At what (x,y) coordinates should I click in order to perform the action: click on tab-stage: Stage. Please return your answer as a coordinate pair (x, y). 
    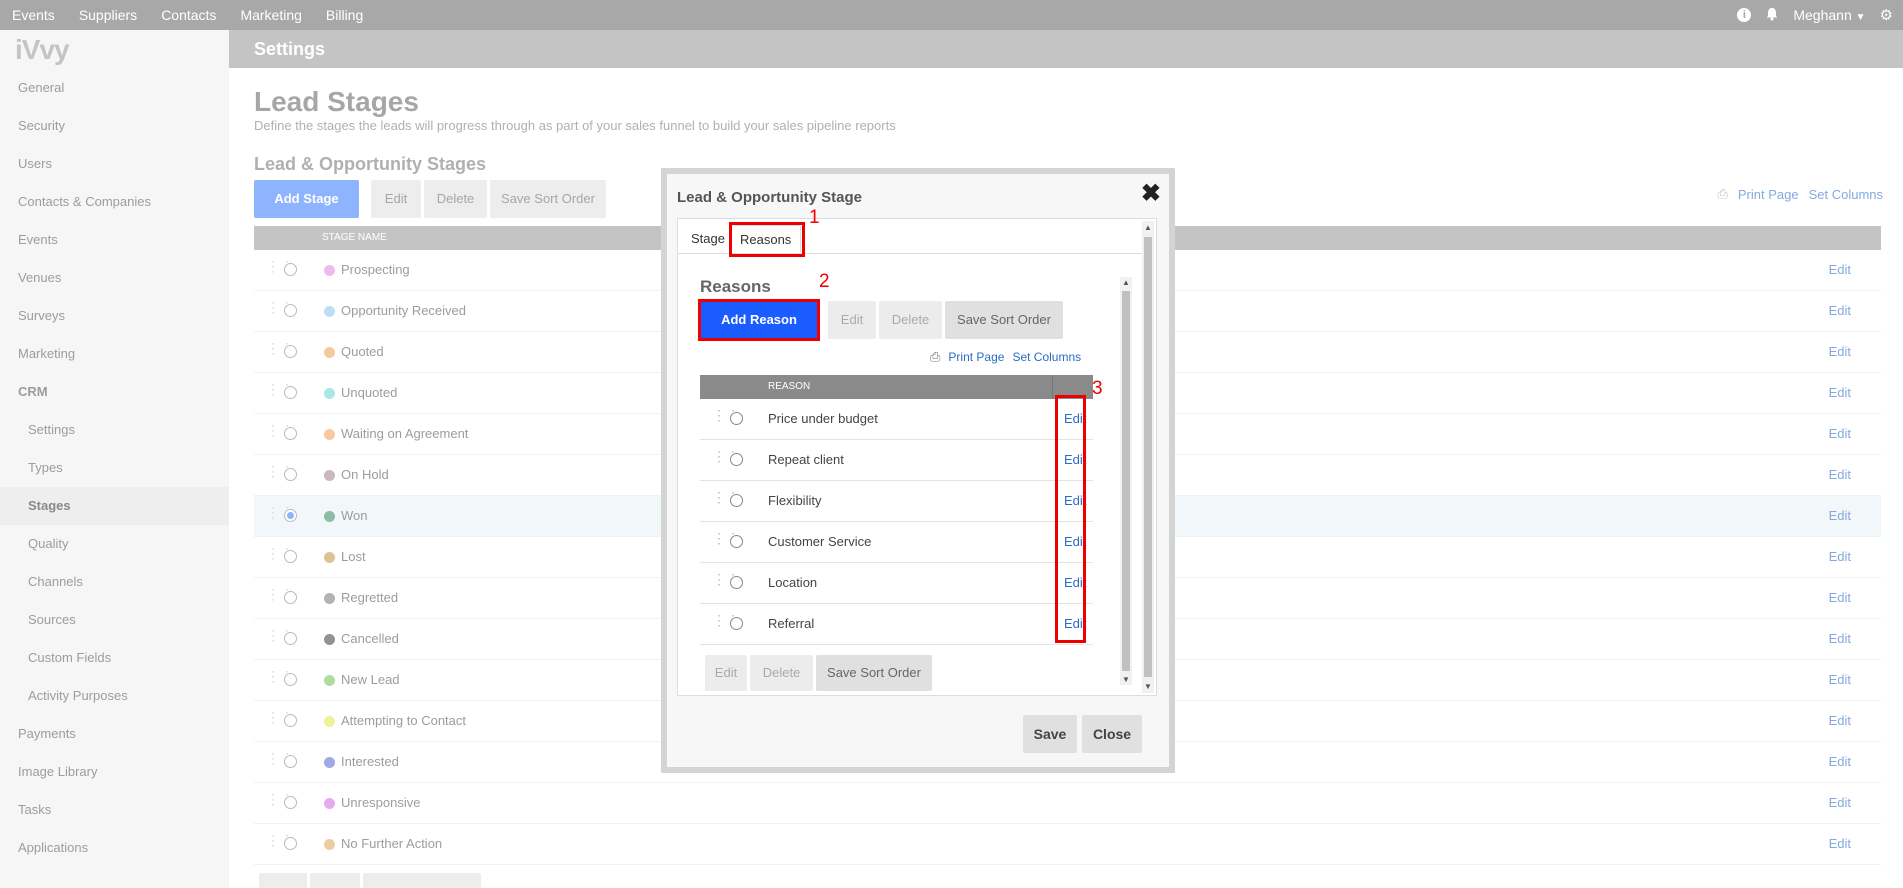
    Looking at the image, I should click on (708, 239).